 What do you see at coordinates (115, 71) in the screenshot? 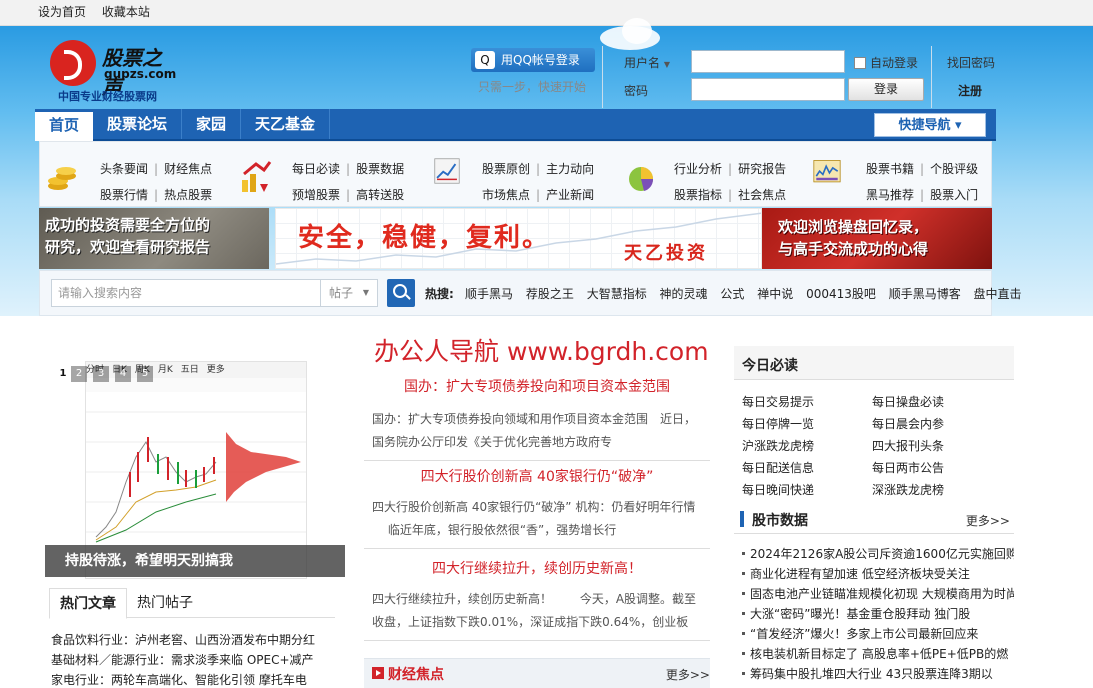
I see `site-logo: 股票之声 gupzs.com 中国专业财经股票网` at bounding box center [115, 71].